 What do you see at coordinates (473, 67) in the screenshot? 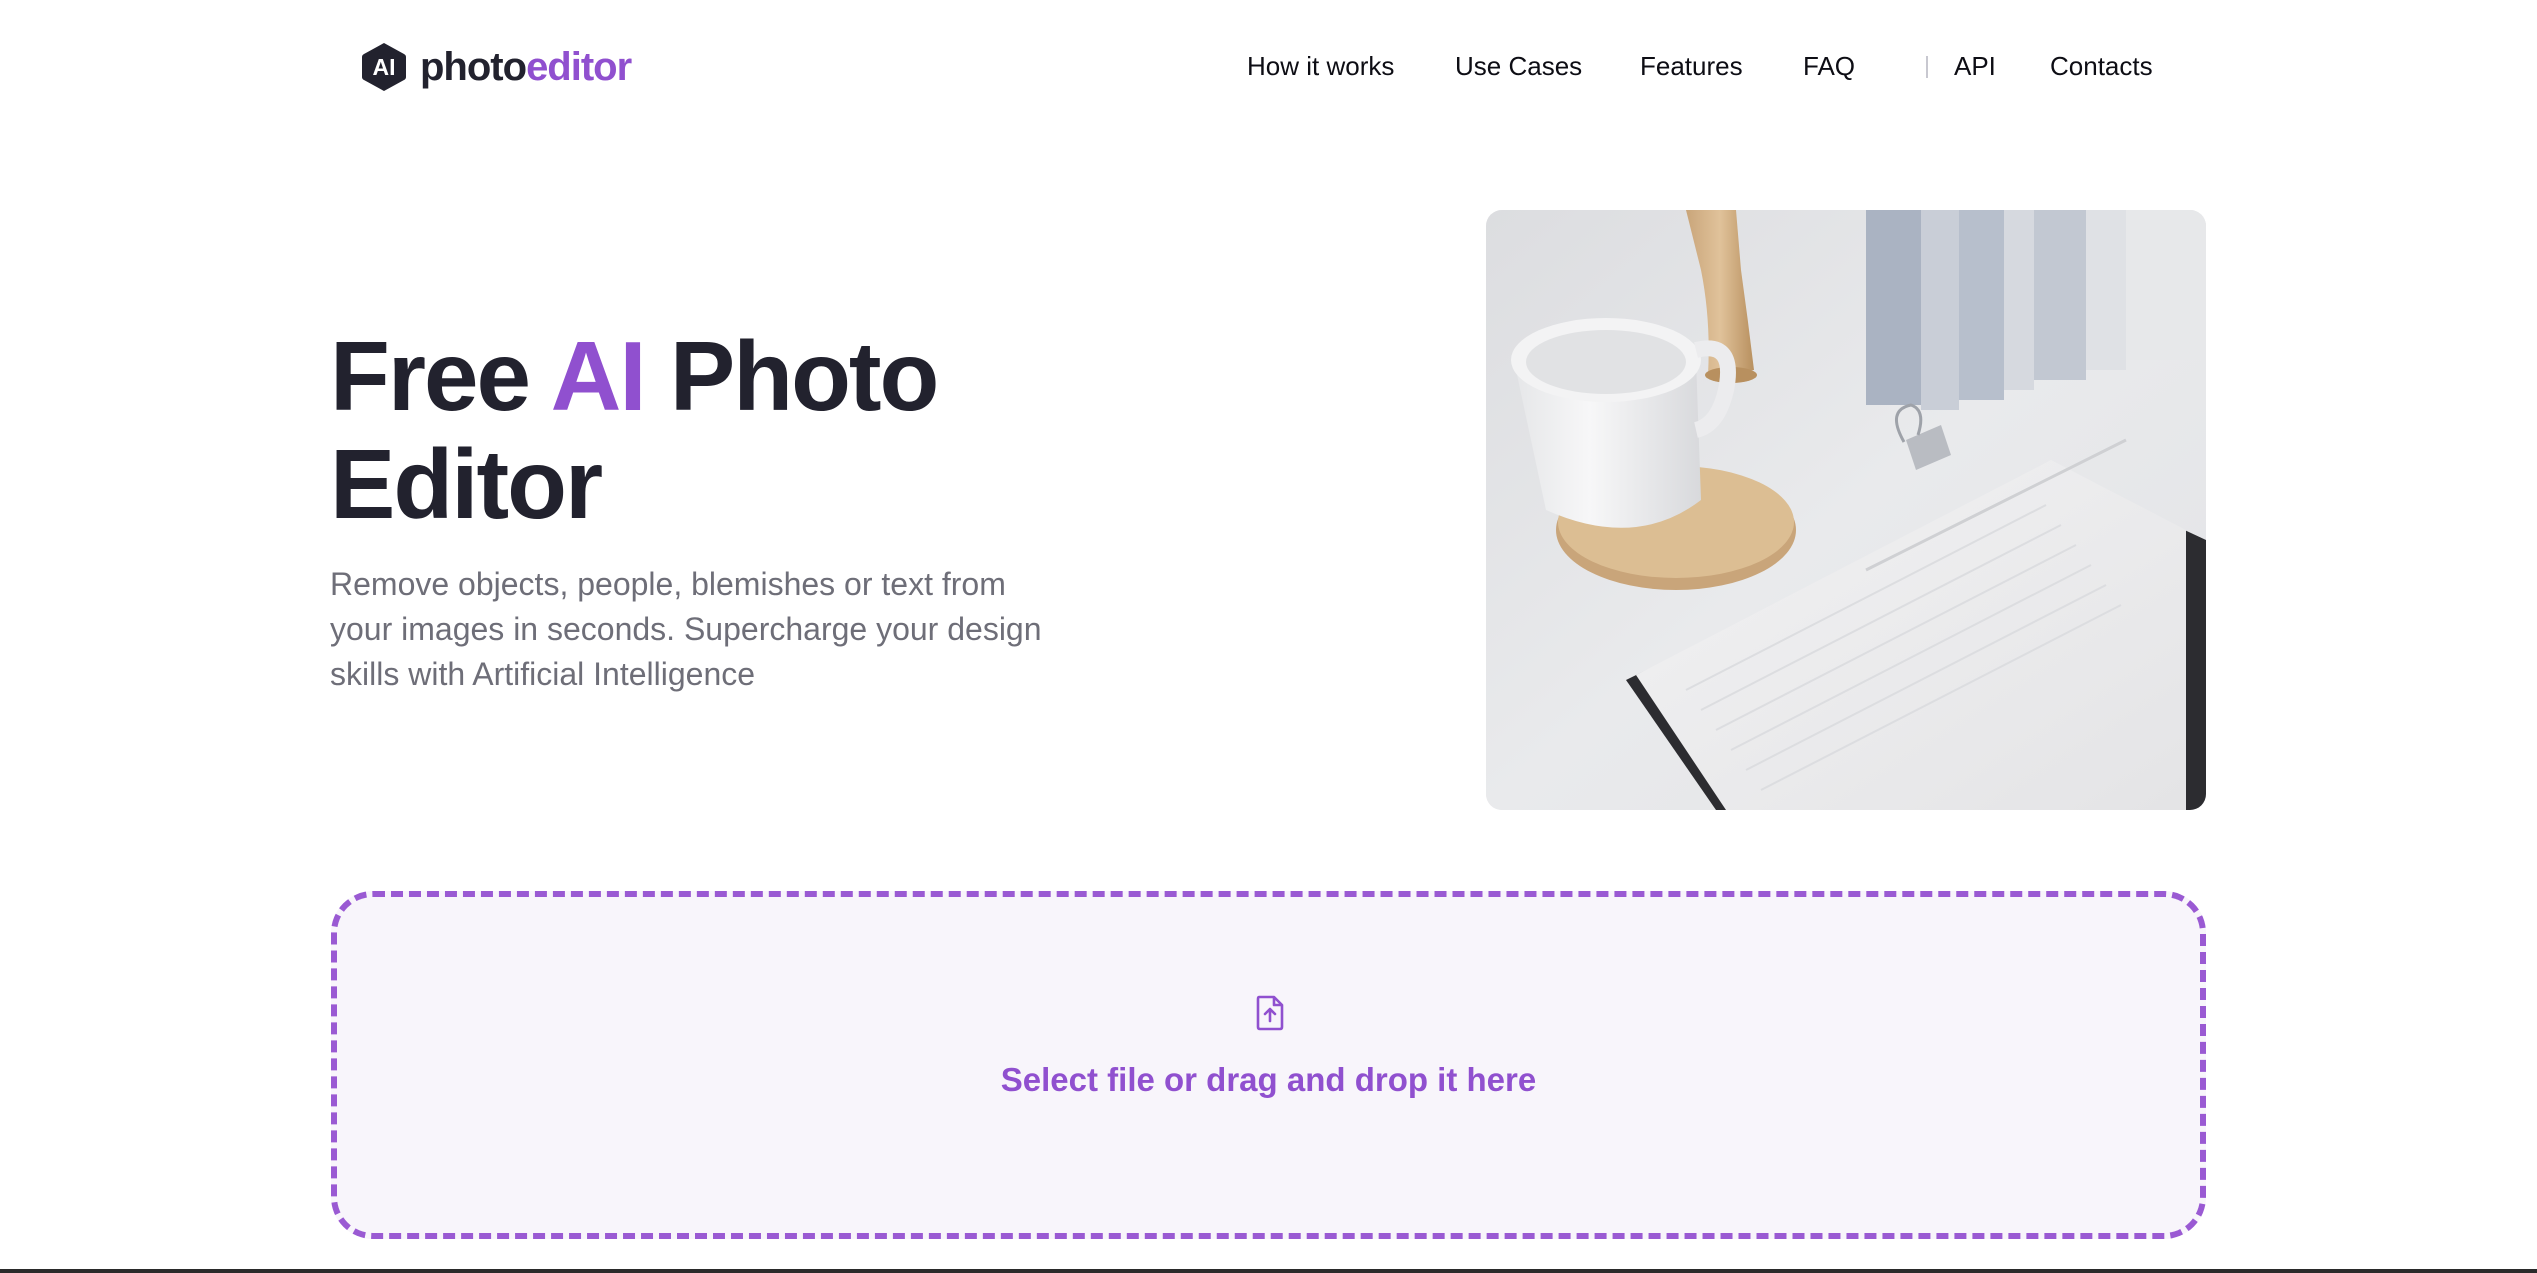
I see `logo-word-photo: photo` at bounding box center [473, 67].